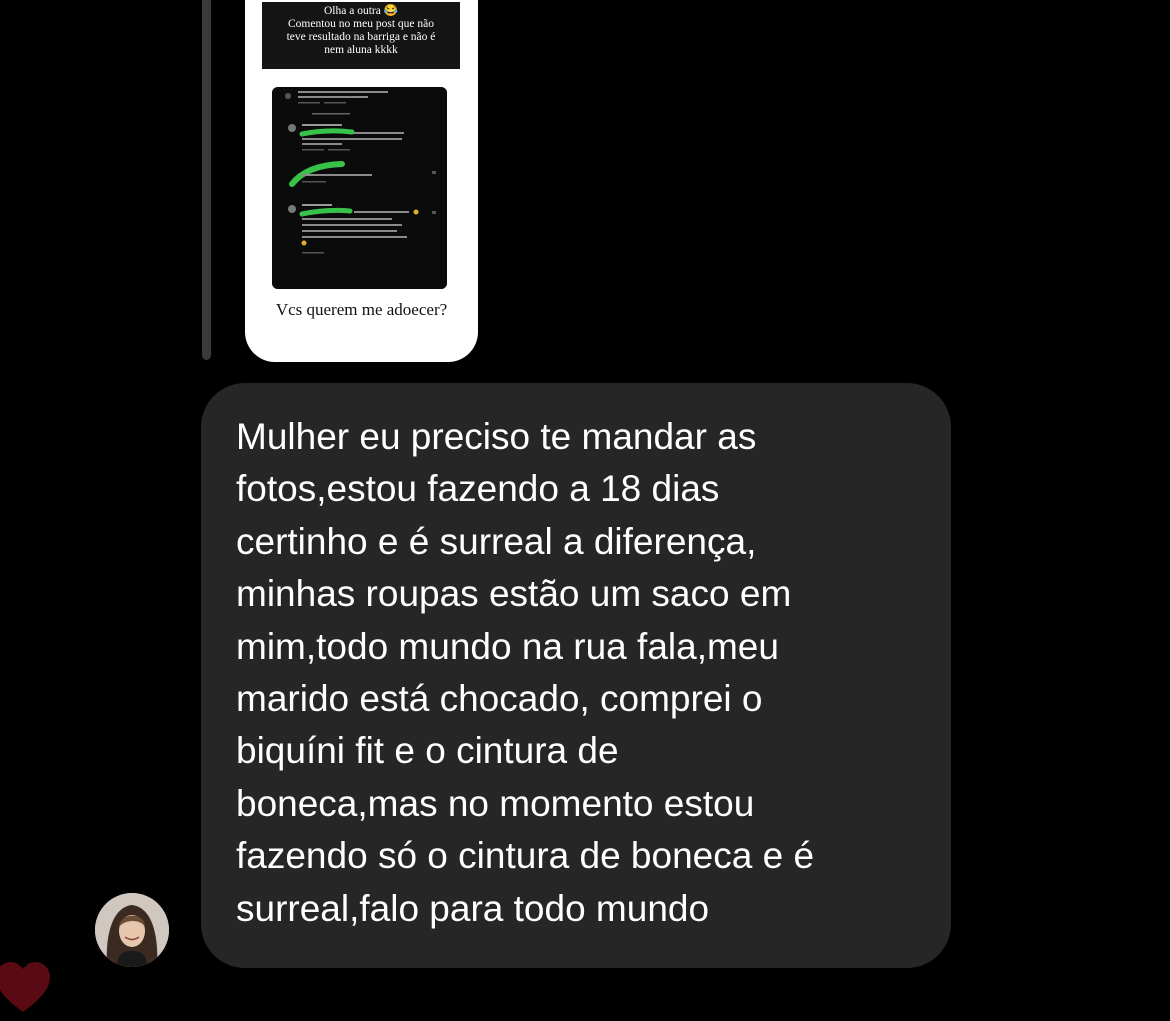 The image size is (1170, 1021). I want to click on story-caption-line: nem aluna kkkk, so click(361, 50).